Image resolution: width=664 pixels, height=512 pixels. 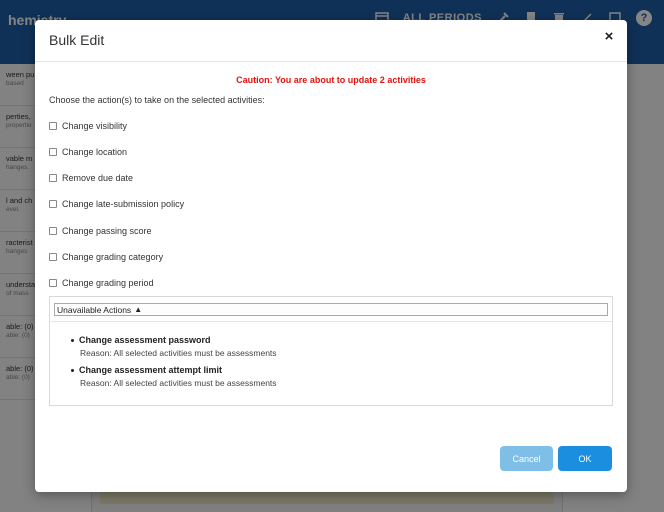 I want to click on option-change-visibility: Change visibility, so click(x=88, y=126).